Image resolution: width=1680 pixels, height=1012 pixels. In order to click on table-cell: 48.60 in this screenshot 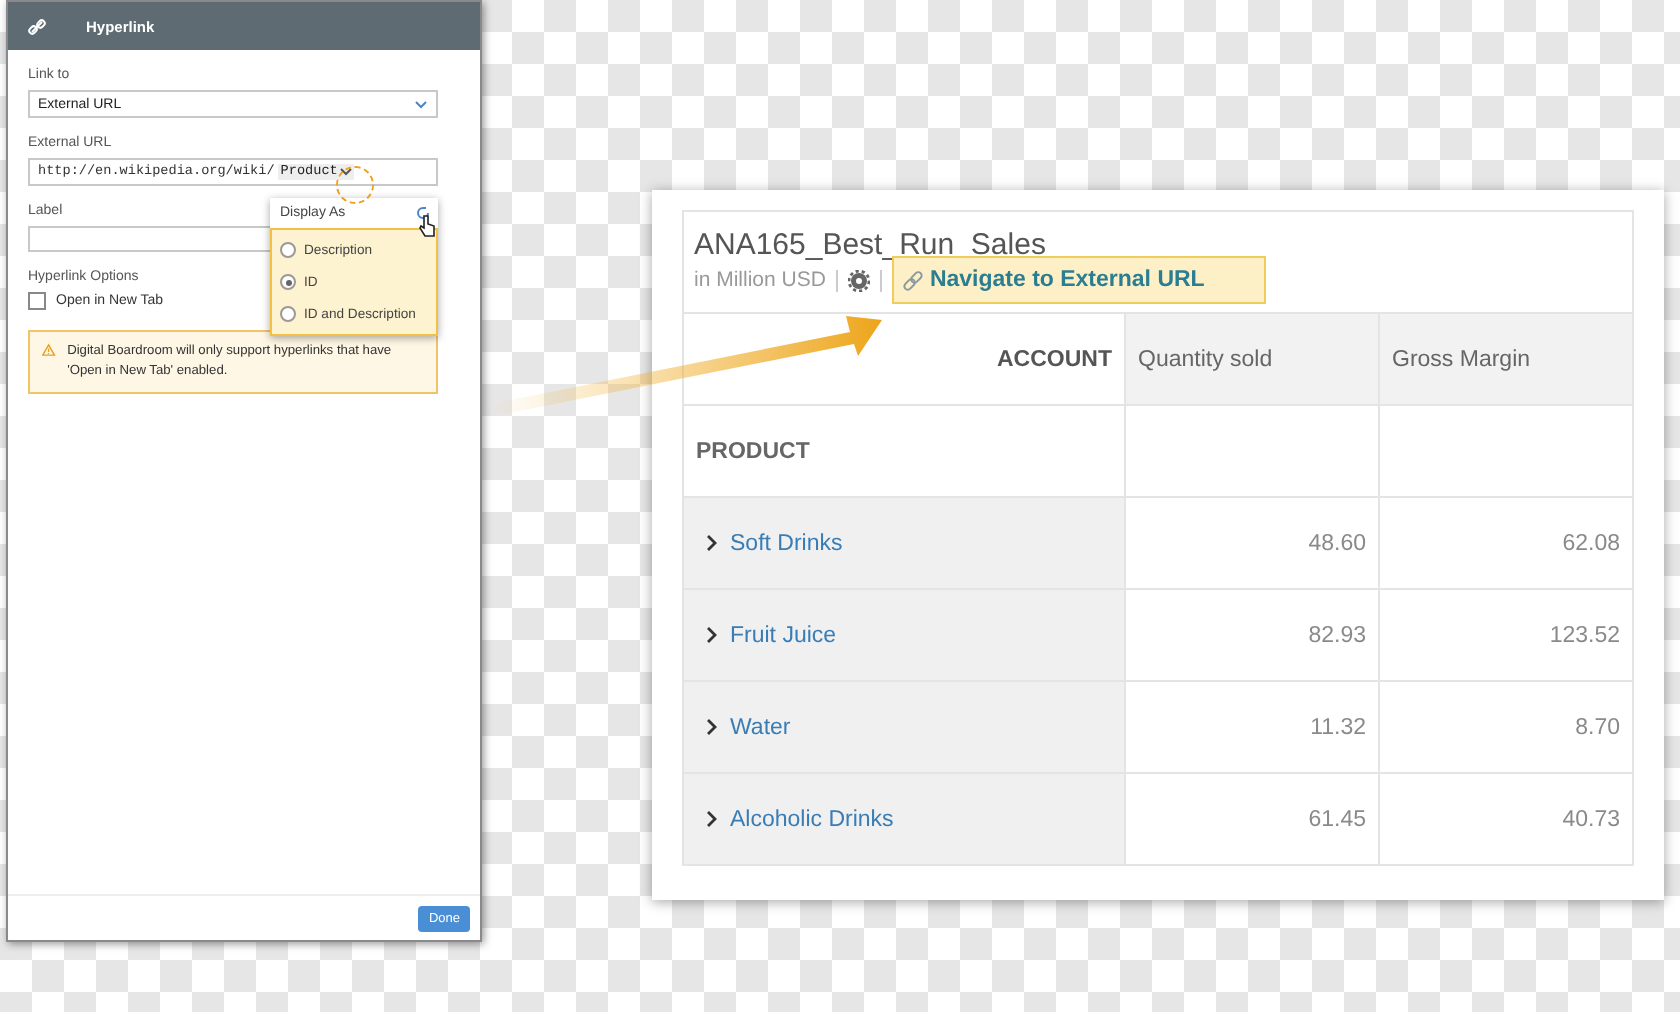, I will do `click(1251, 542)`.